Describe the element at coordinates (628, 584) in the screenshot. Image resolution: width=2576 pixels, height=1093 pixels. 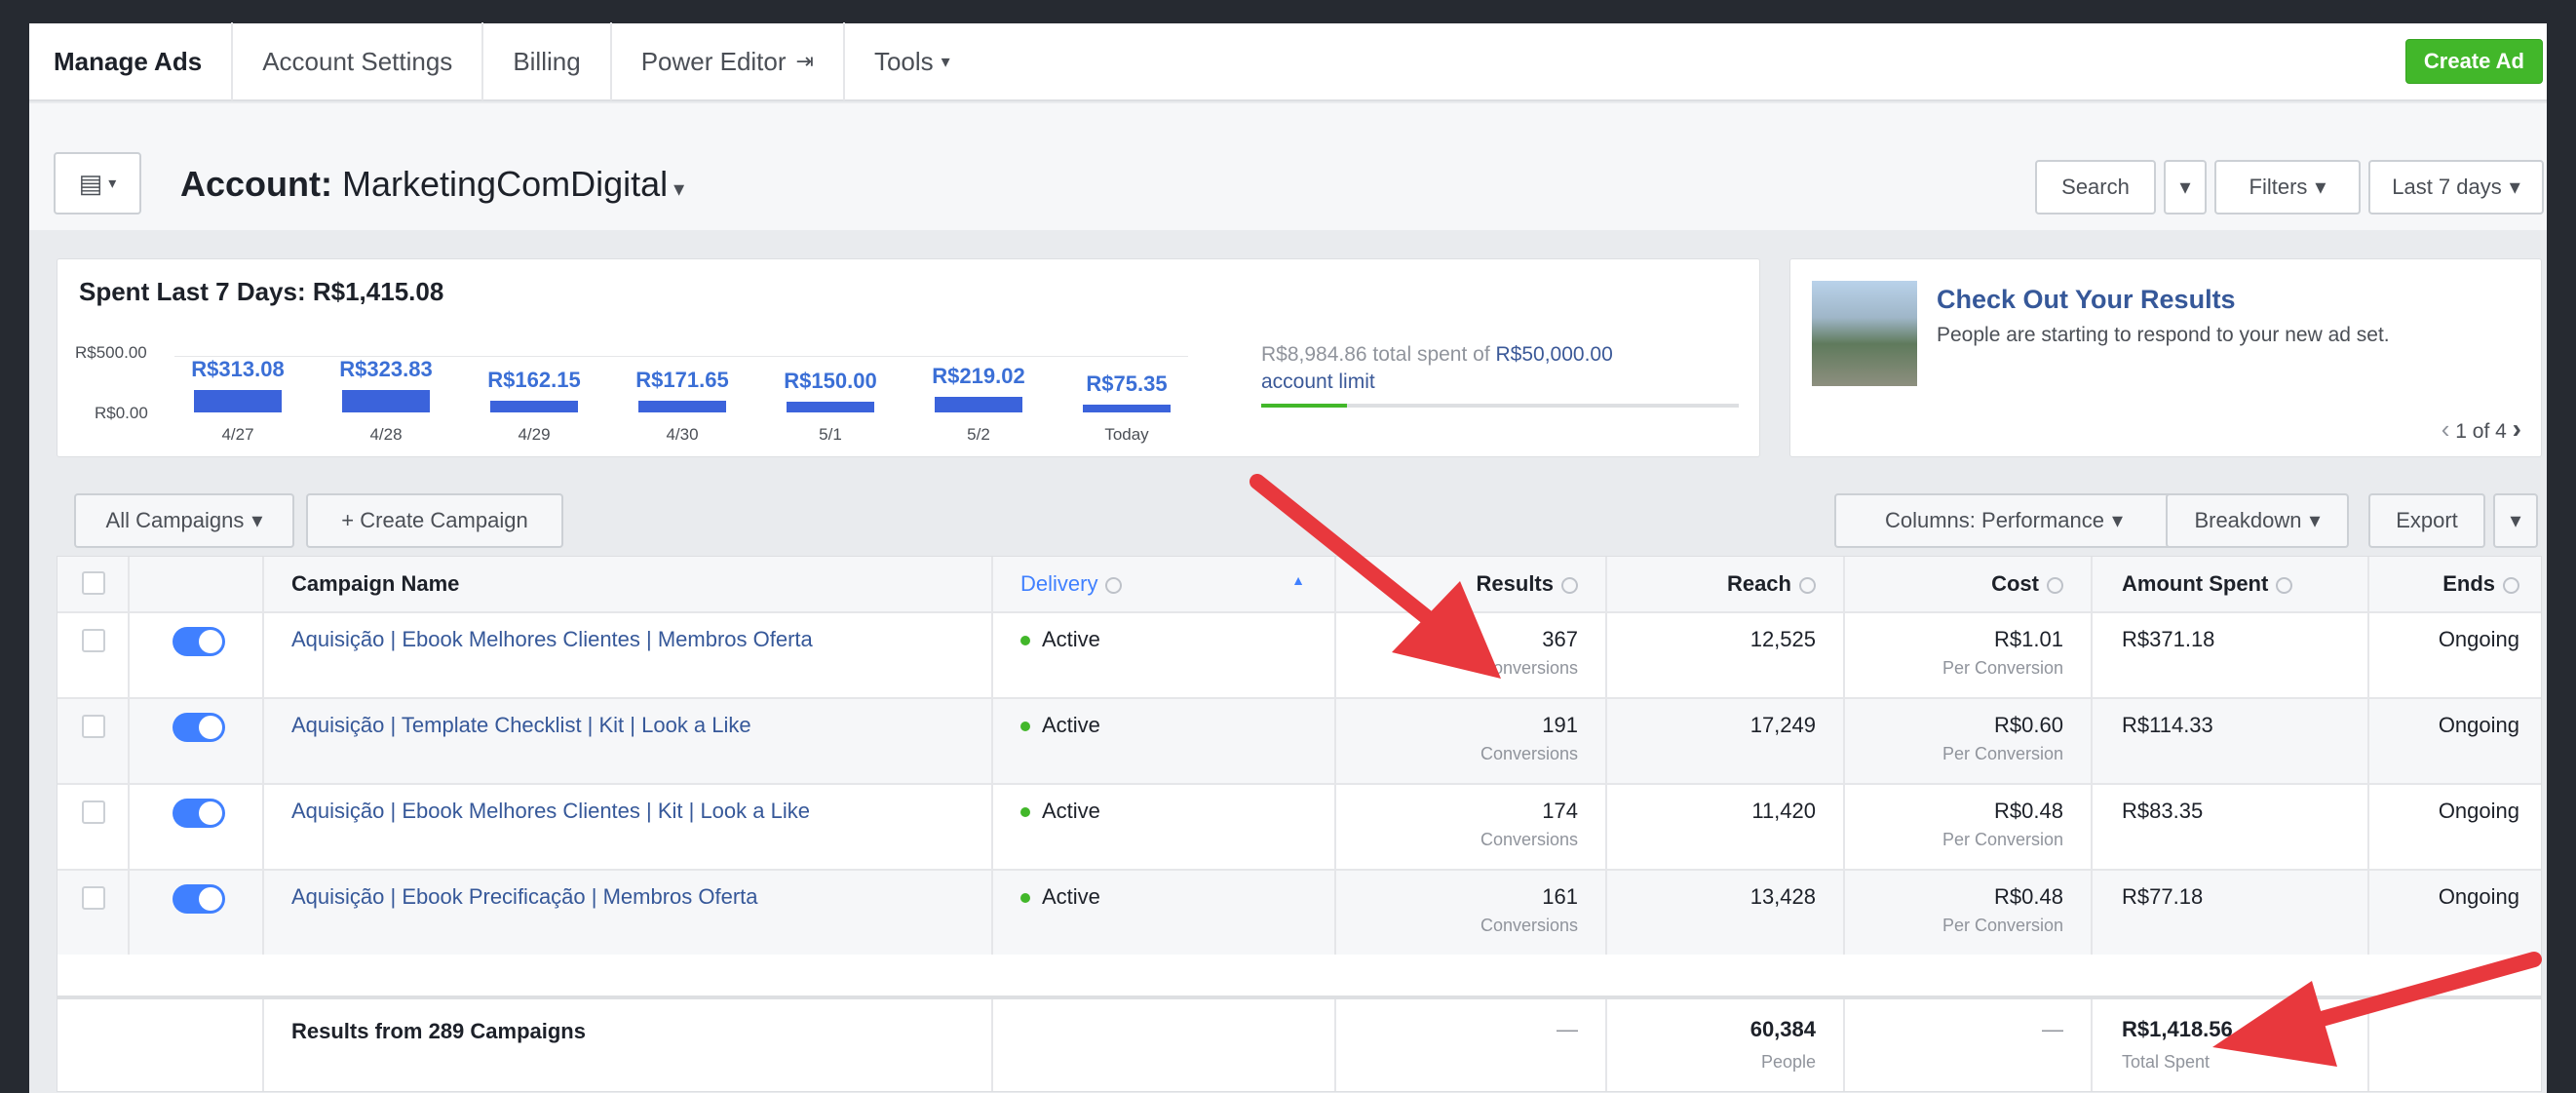
I see `header-name: Campaign Name` at that location.